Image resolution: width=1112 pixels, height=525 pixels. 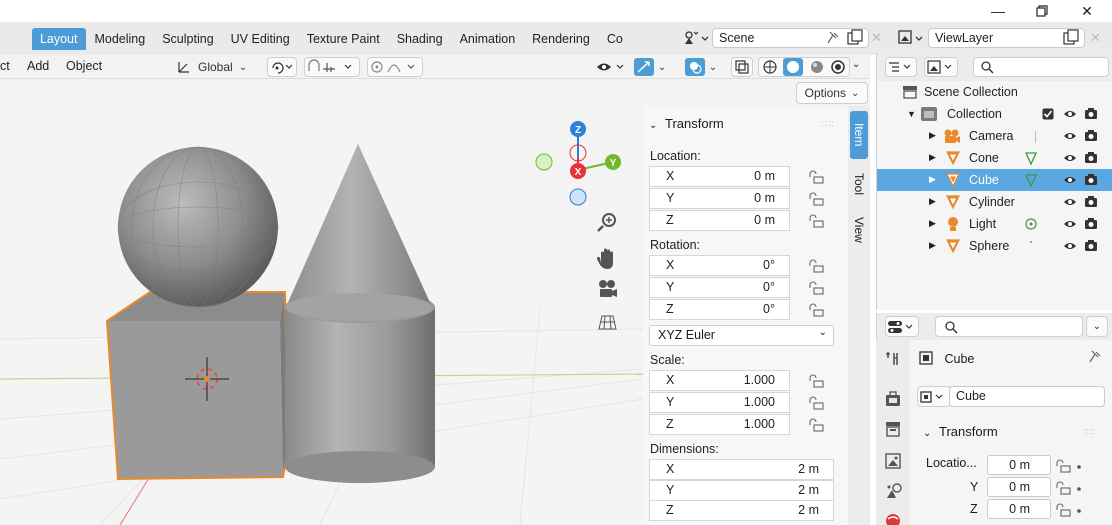 What do you see at coordinates (282, 67) in the screenshot?
I see `pivot-point-dropdown` at bounding box center [282, 67].